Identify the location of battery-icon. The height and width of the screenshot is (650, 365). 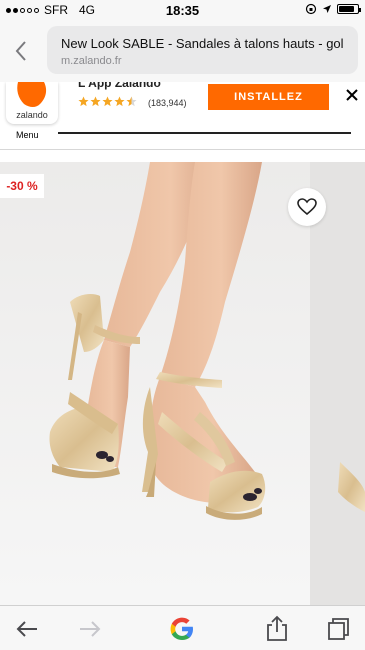
(349, 9).